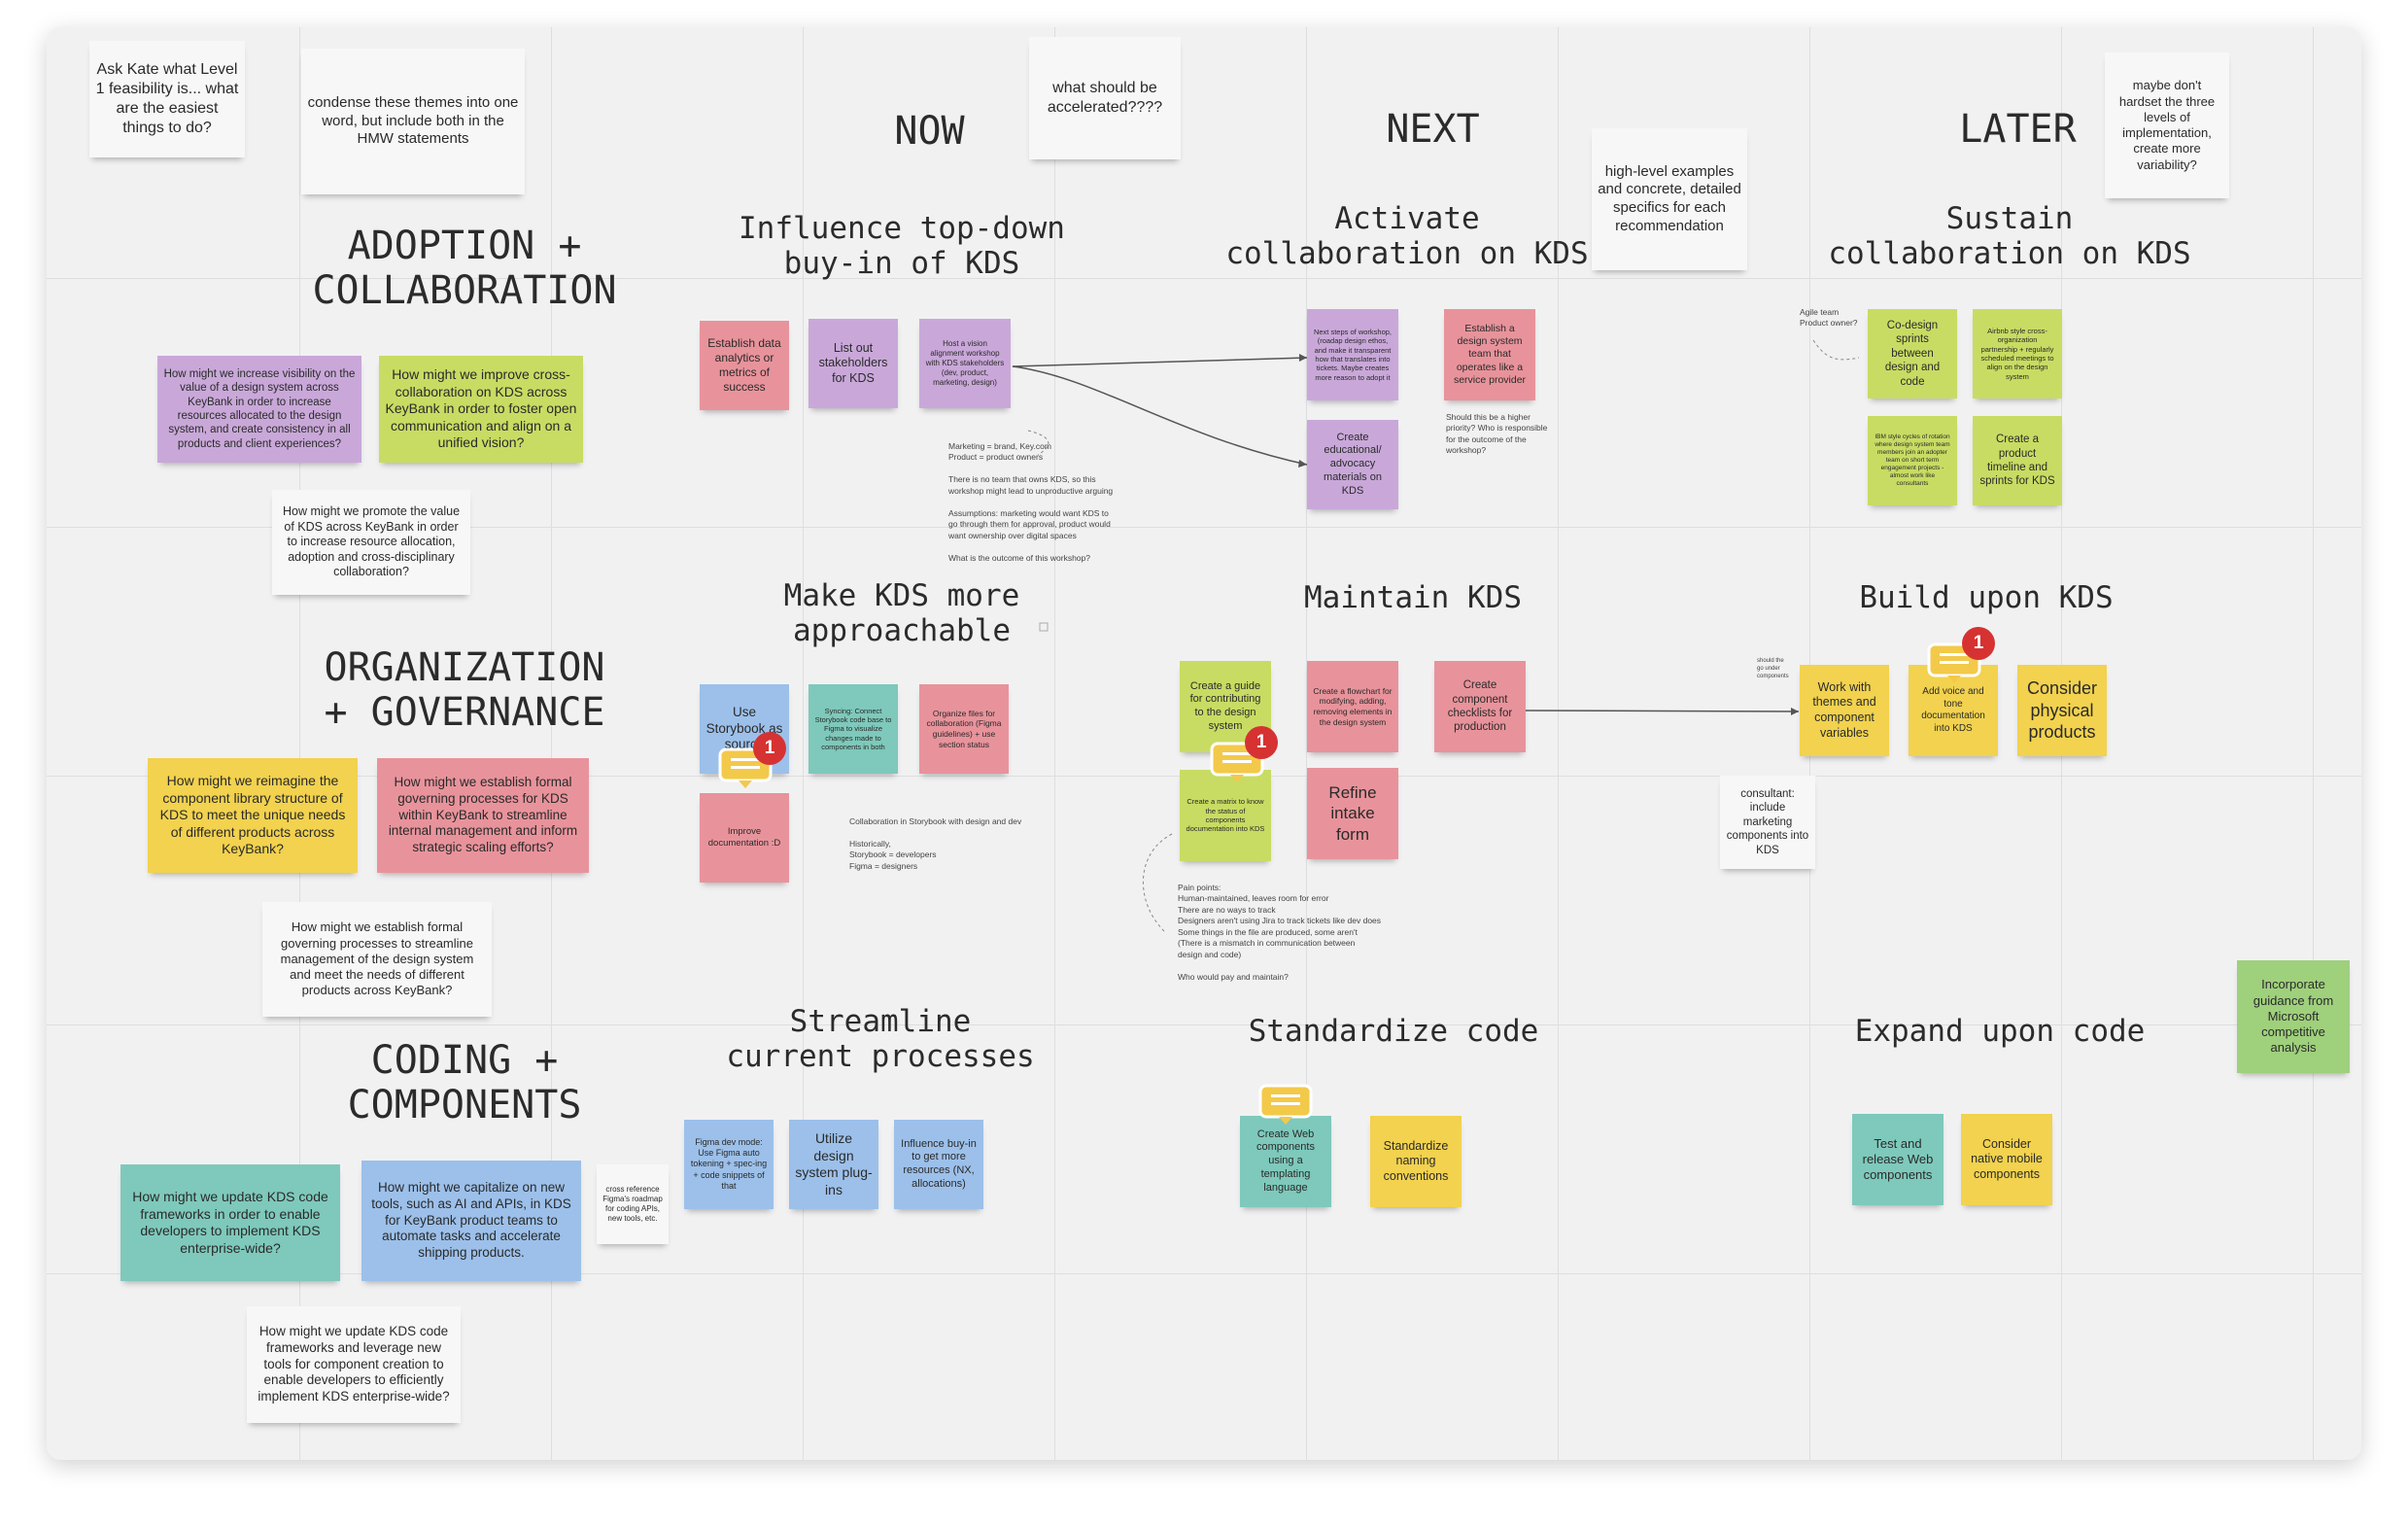 Image resolution: width=2408 pixels, height=1526 pixels. What do you see at coordinates (745, 838) in the screenshot?
I see `sticky-improve-documentation: Improve documentation :D` at bounding box center [745, 838].